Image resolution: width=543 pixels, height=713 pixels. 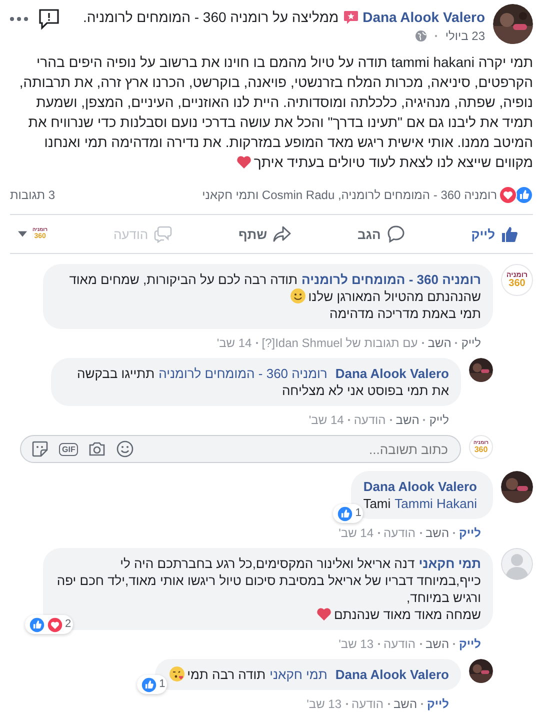 What do you see at coordinates (421, 36) in the screenshot?
I see `globe-icon` at bounding box center [421, 36].